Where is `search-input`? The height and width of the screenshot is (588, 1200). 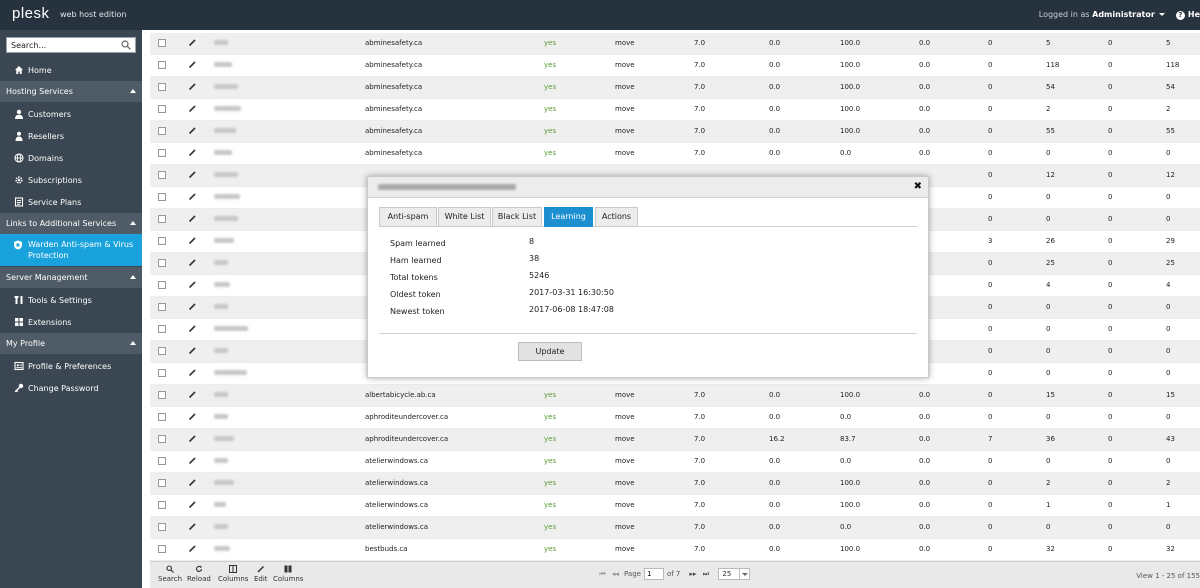
search-input is located at coordinates (62, 45).